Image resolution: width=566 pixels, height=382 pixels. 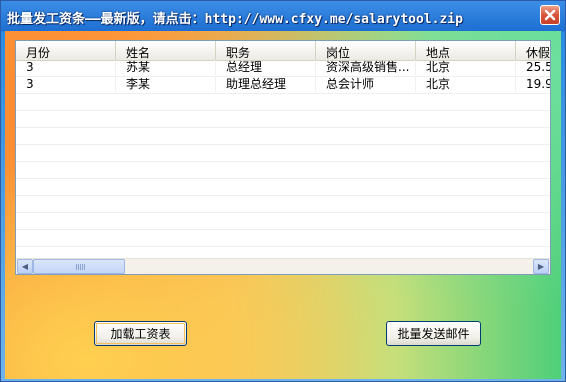 I want to click on cell-title: 助理总经理, so click(x=266, y=84).